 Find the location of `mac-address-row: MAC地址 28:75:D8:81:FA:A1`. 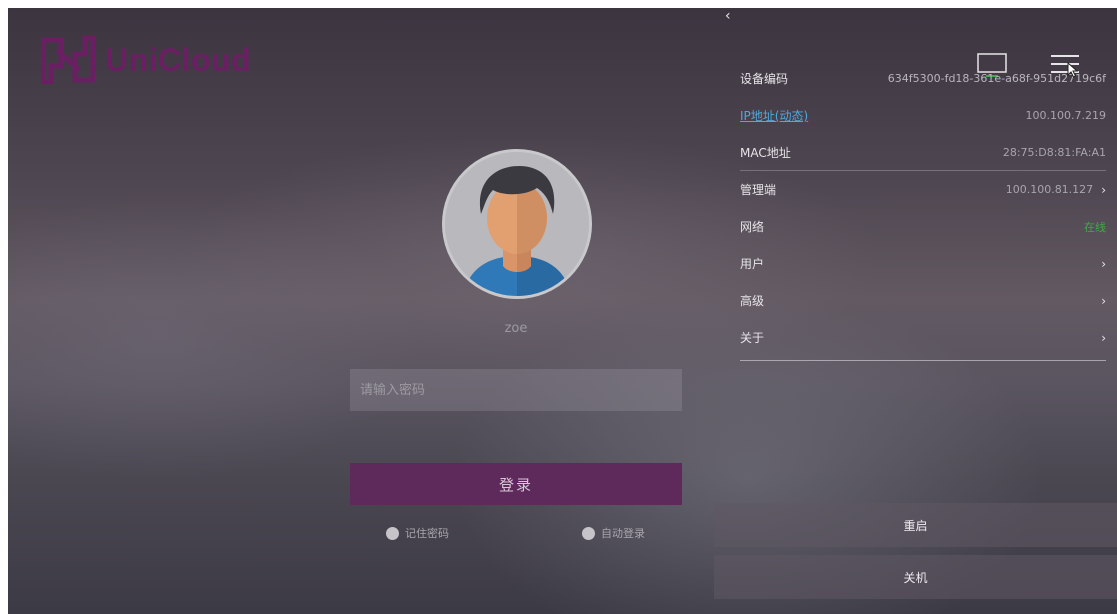

mac-address-row: MAC地址 28:75:D8:81:FA:A1 is located at coordinates (923, 152).